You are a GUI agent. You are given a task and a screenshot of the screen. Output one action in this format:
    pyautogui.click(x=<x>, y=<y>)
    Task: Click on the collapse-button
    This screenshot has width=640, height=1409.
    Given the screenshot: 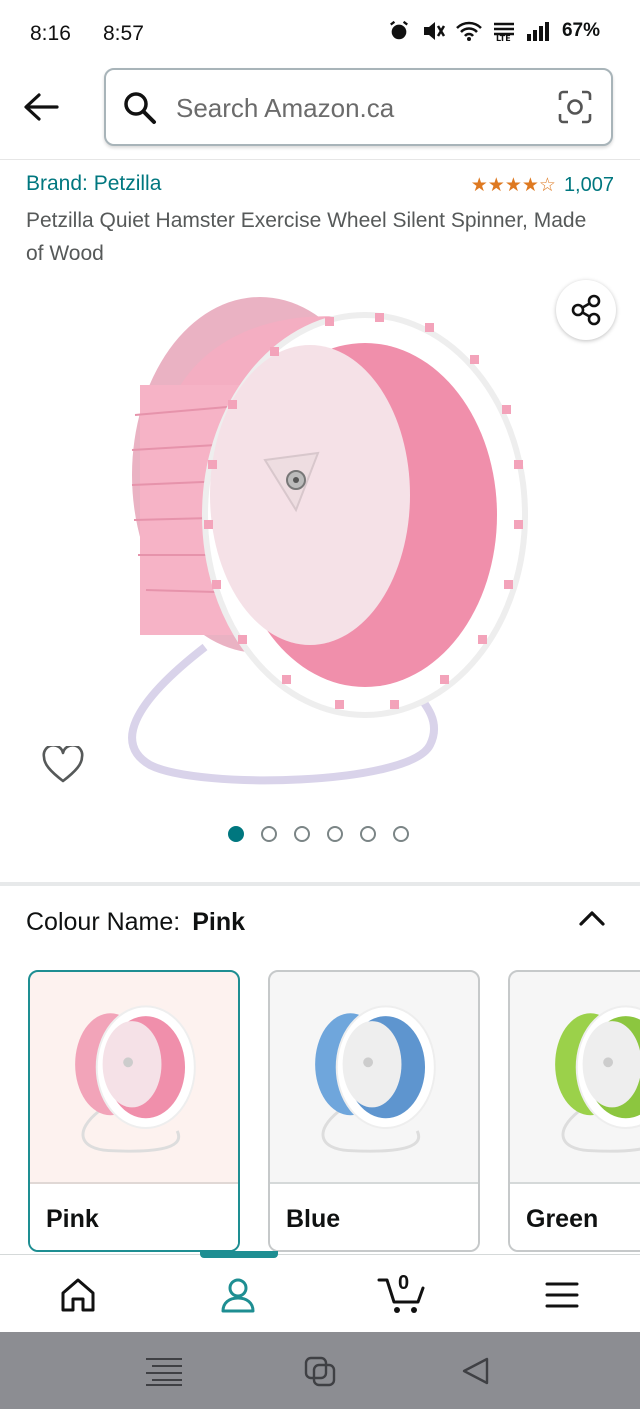 What is the action you would take?
    pyautogui.click(x=592, y=918)
    